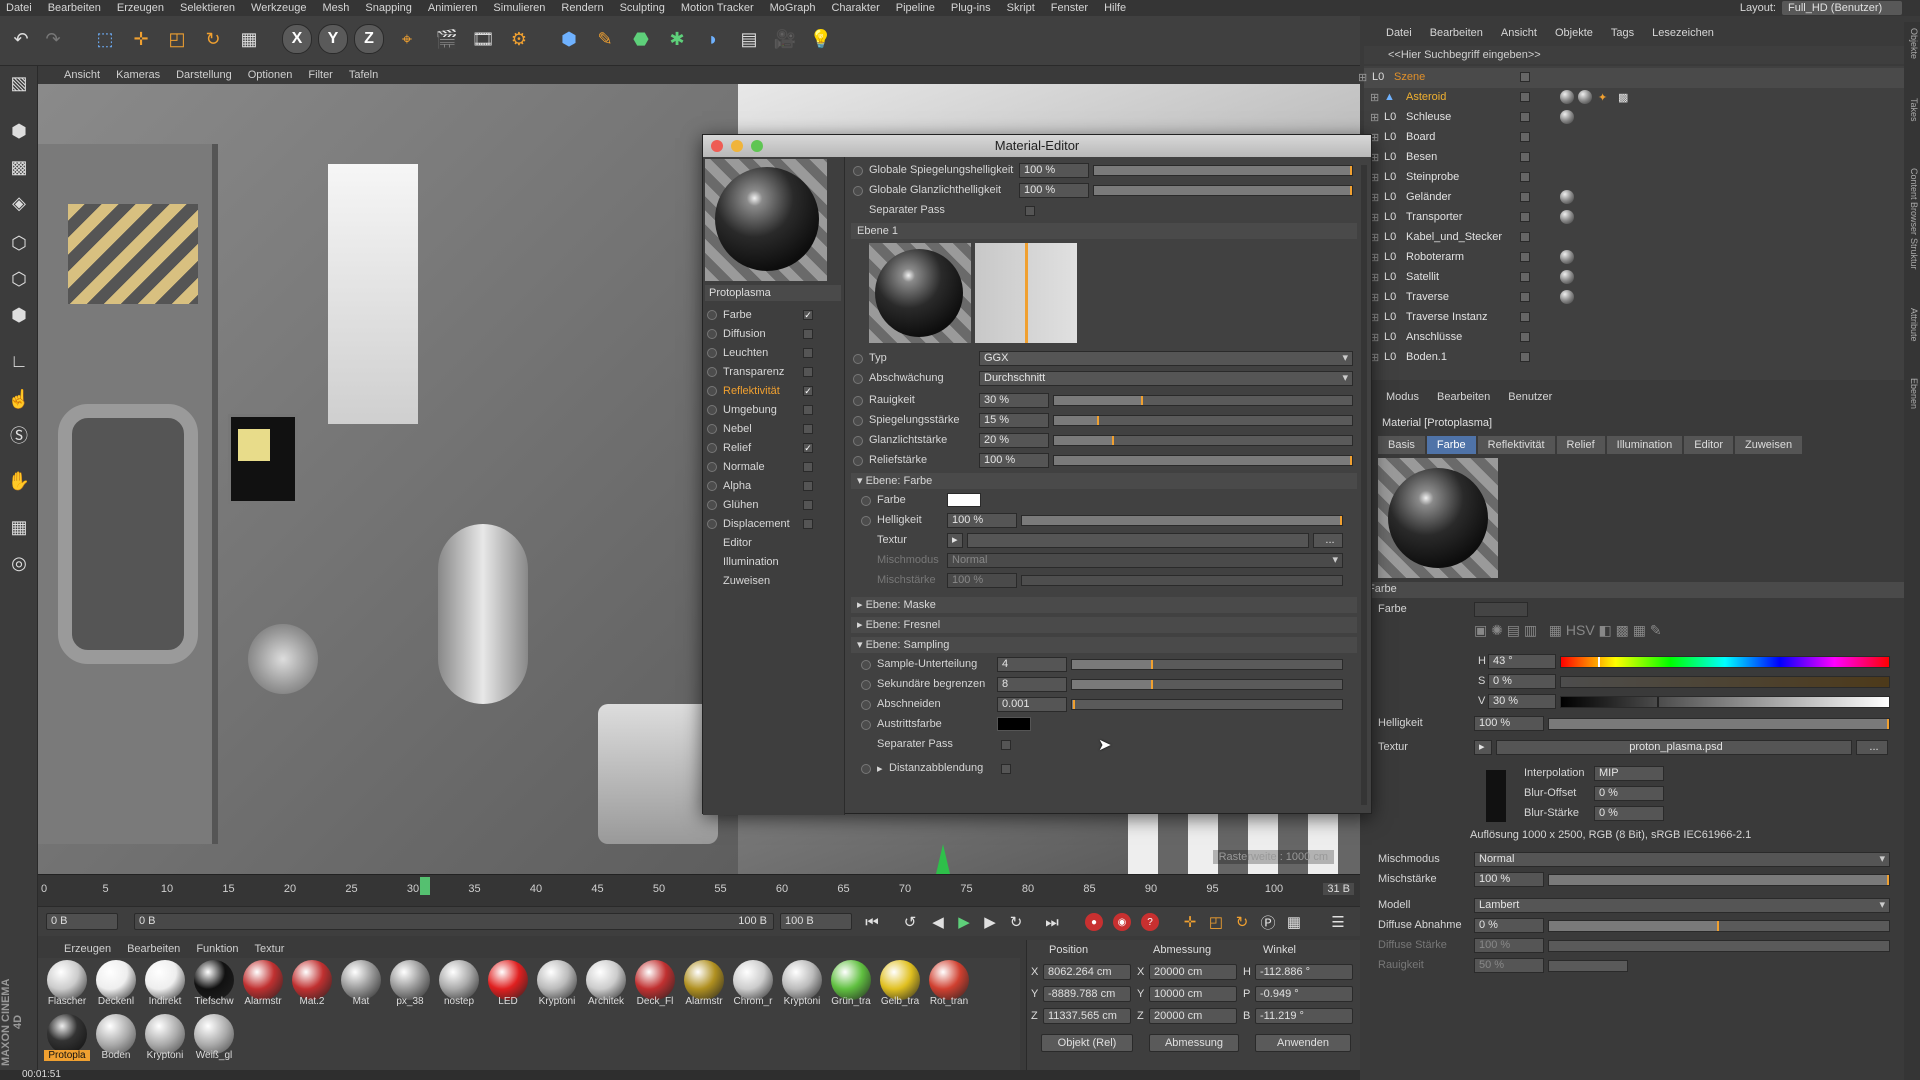  I want to click on undo-icon: ↶, so click(21, 39).